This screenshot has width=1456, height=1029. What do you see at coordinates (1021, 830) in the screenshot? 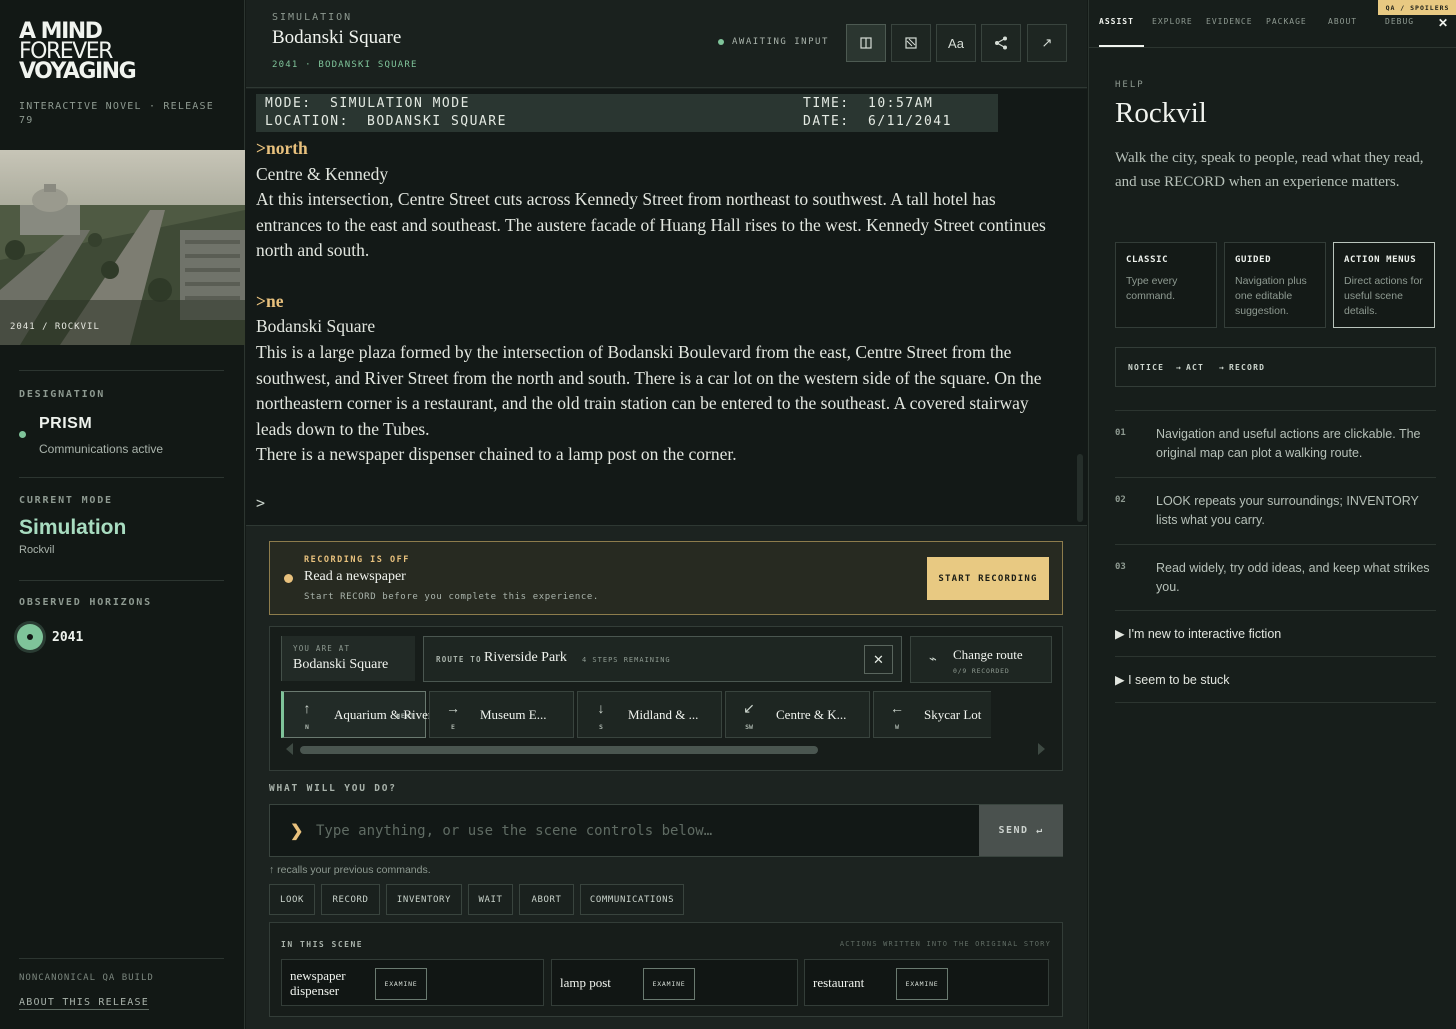
I see `send-button: SEND ↵` at bounding box center [1021, 830].